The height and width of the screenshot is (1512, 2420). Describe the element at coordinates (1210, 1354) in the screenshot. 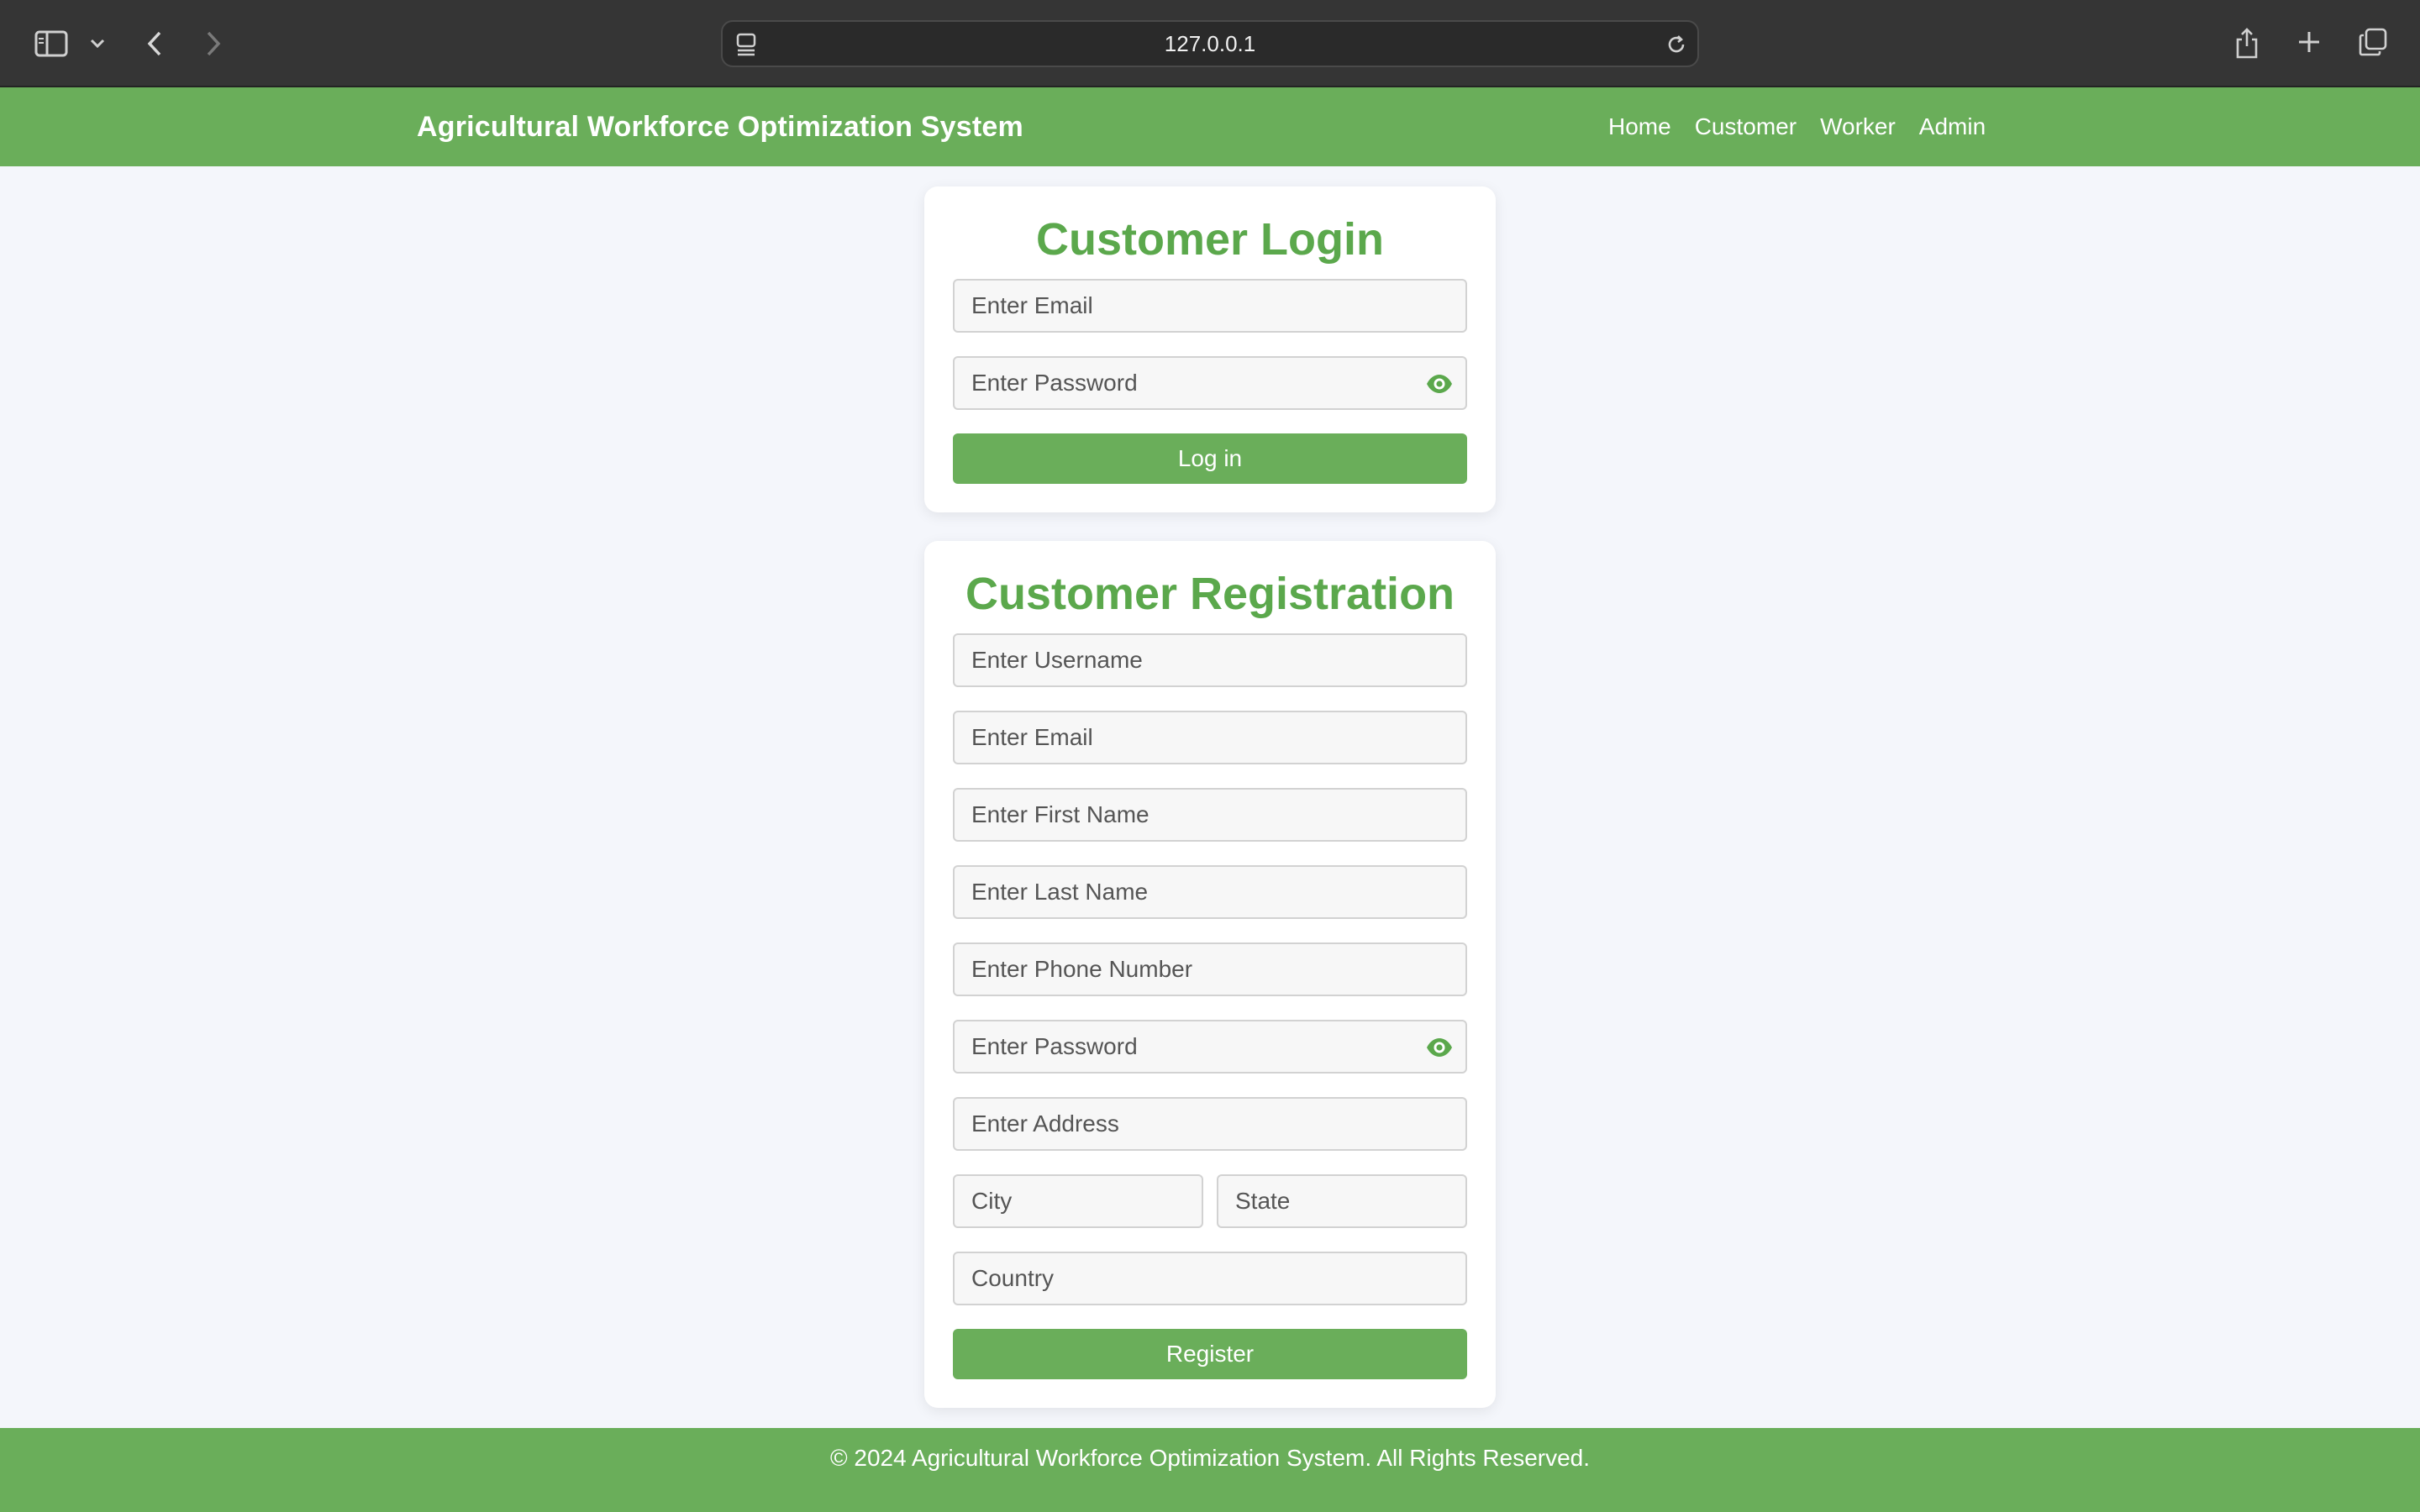

I see `register-button: Register` at that location.